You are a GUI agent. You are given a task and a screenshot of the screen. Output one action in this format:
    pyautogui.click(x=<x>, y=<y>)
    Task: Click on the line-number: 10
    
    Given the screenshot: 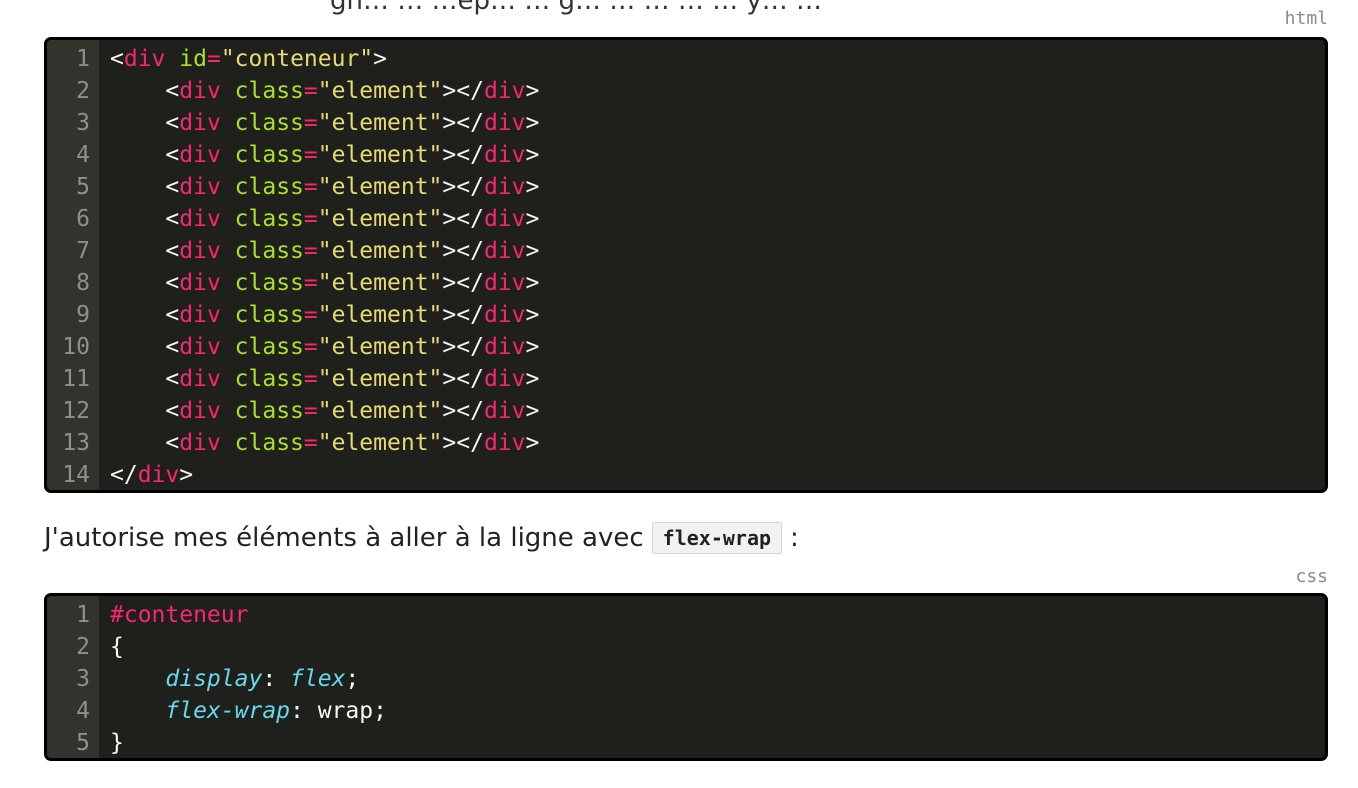 What is the action you would take?
    pyautogui.click(x=76, y=347)
    